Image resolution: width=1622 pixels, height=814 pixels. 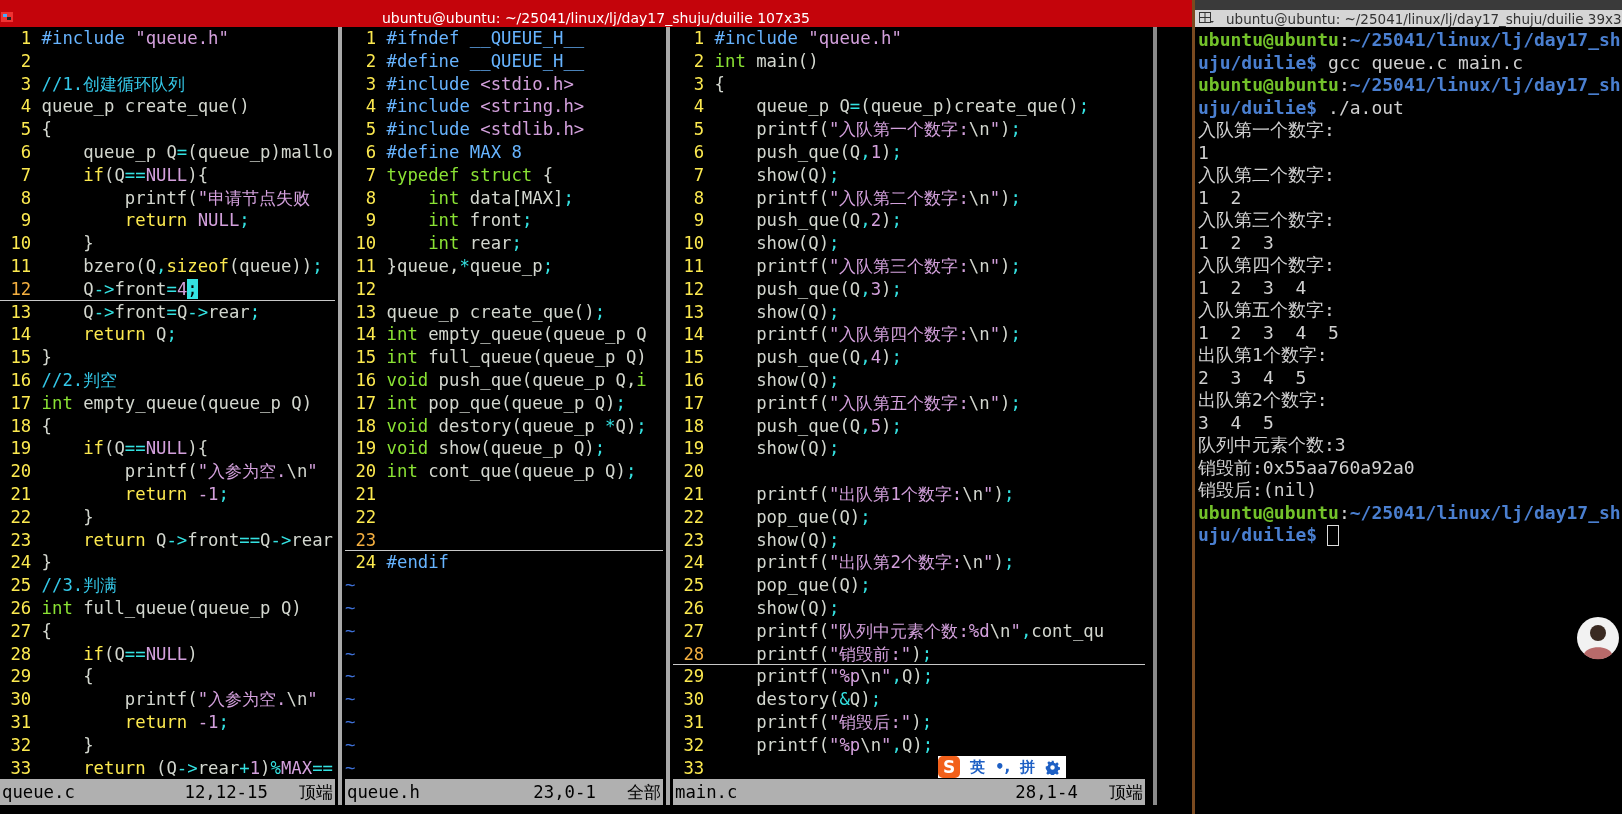 I want to click on code-line: printf("出队第1个数字:\n");, so click(x=885, y=494).